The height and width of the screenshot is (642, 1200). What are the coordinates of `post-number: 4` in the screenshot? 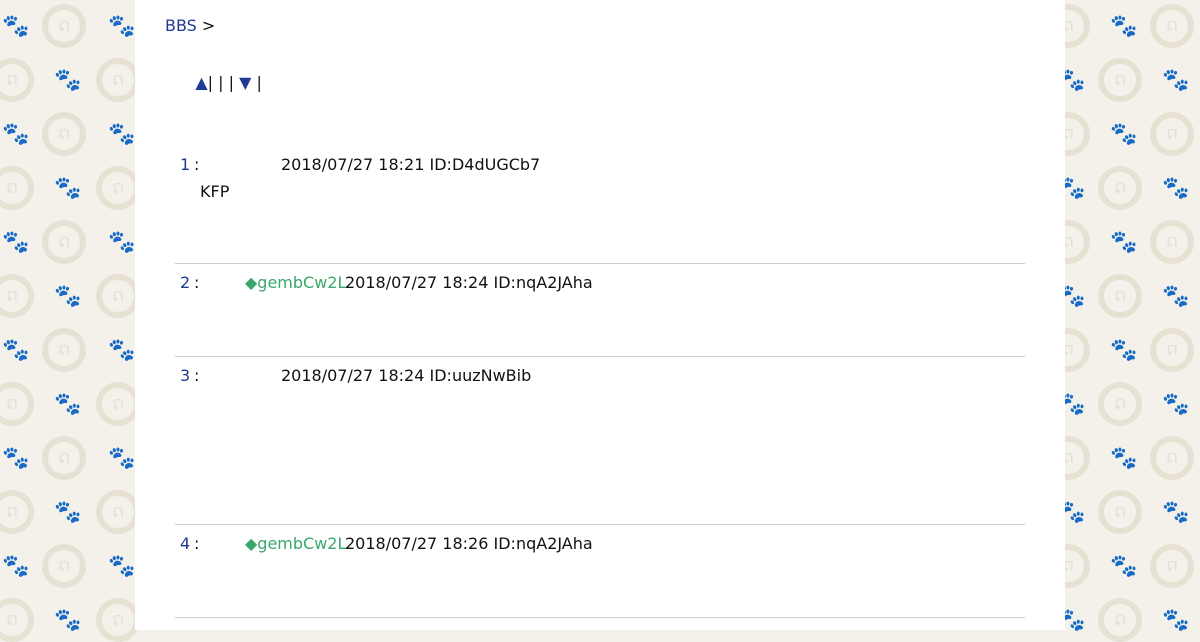 It's located at (185, 544).